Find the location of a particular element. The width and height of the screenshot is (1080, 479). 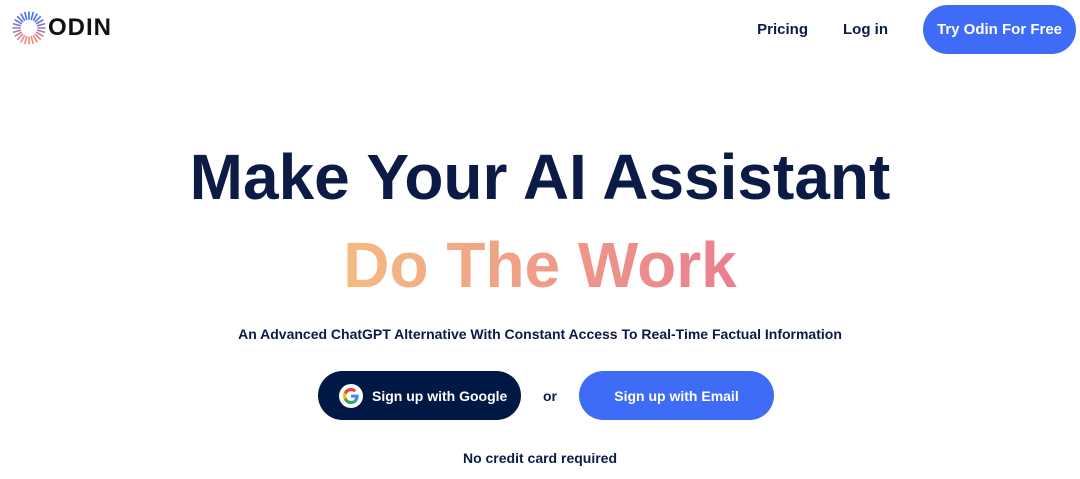

logo: ODIN is located at coordinates (62, 28).